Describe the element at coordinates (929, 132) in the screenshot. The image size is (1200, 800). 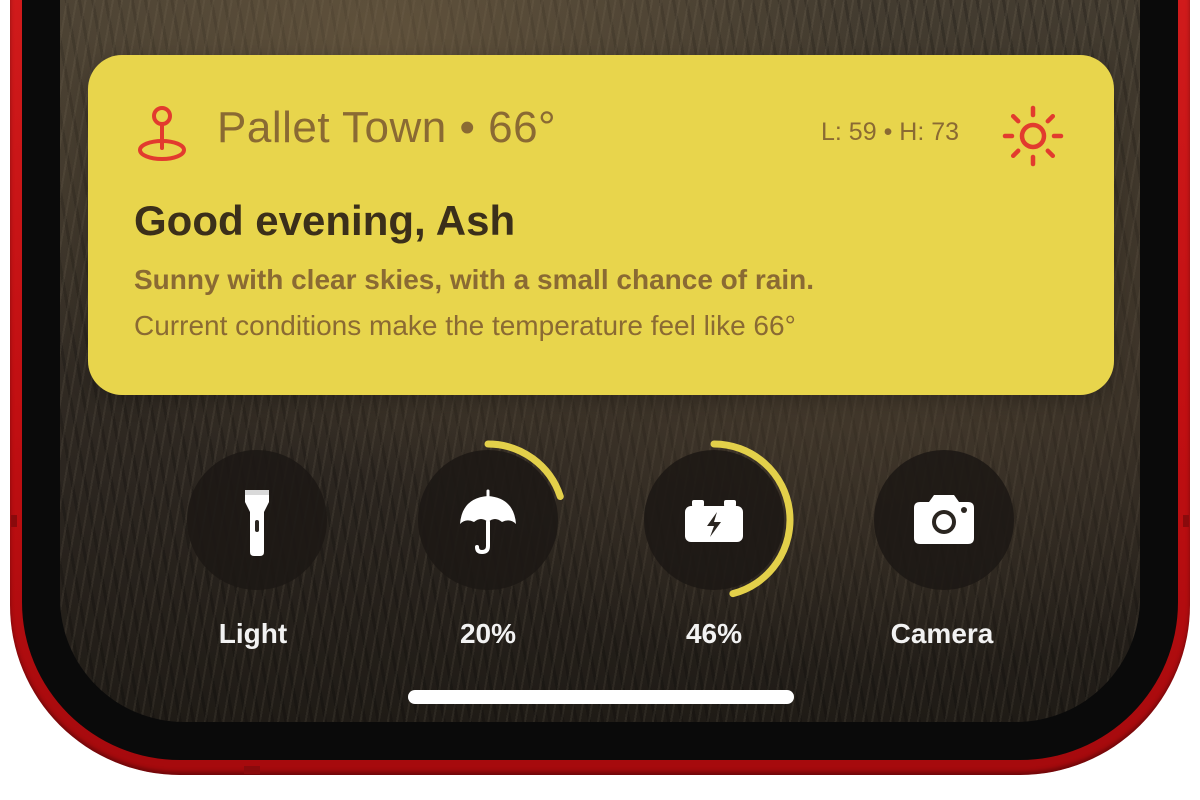
I see `high-temperature: H: 73` at that location.